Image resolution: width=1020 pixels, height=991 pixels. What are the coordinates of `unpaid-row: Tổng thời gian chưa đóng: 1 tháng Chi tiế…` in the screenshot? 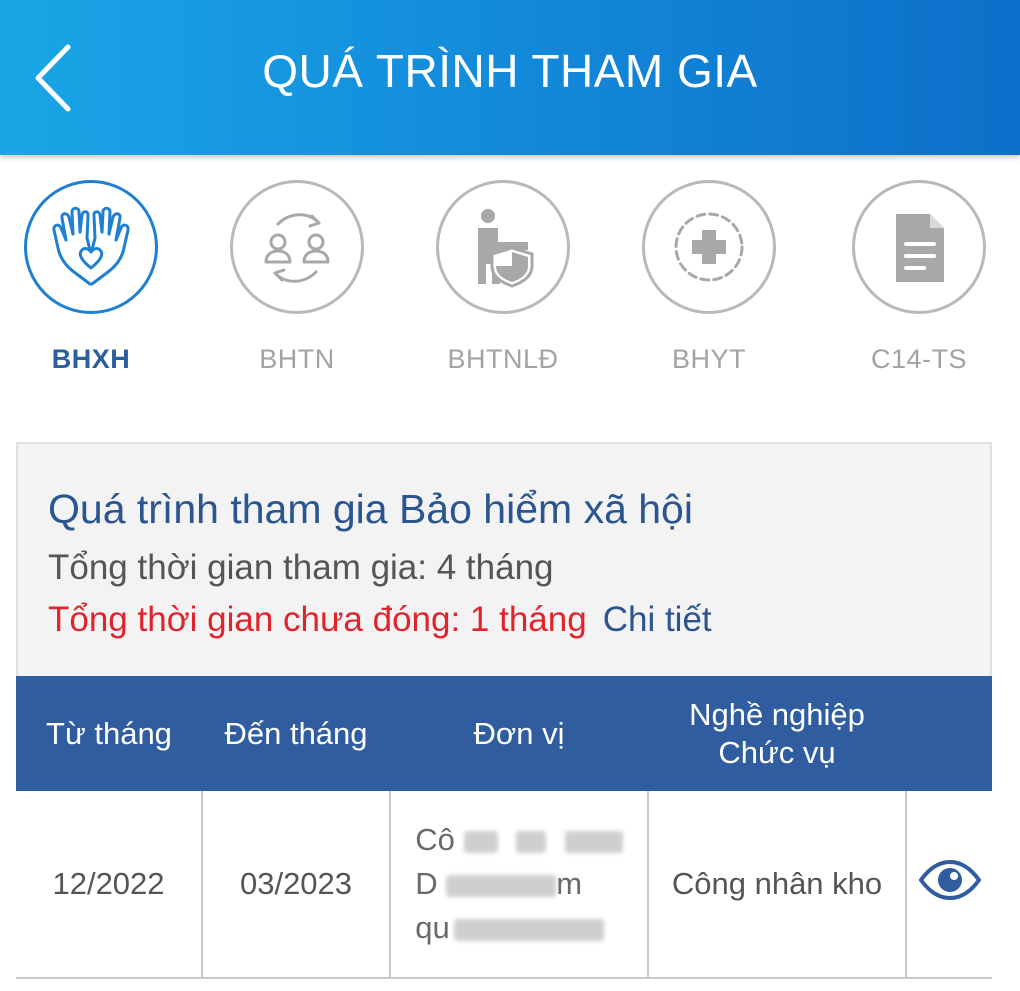 It's located at (380, 620).